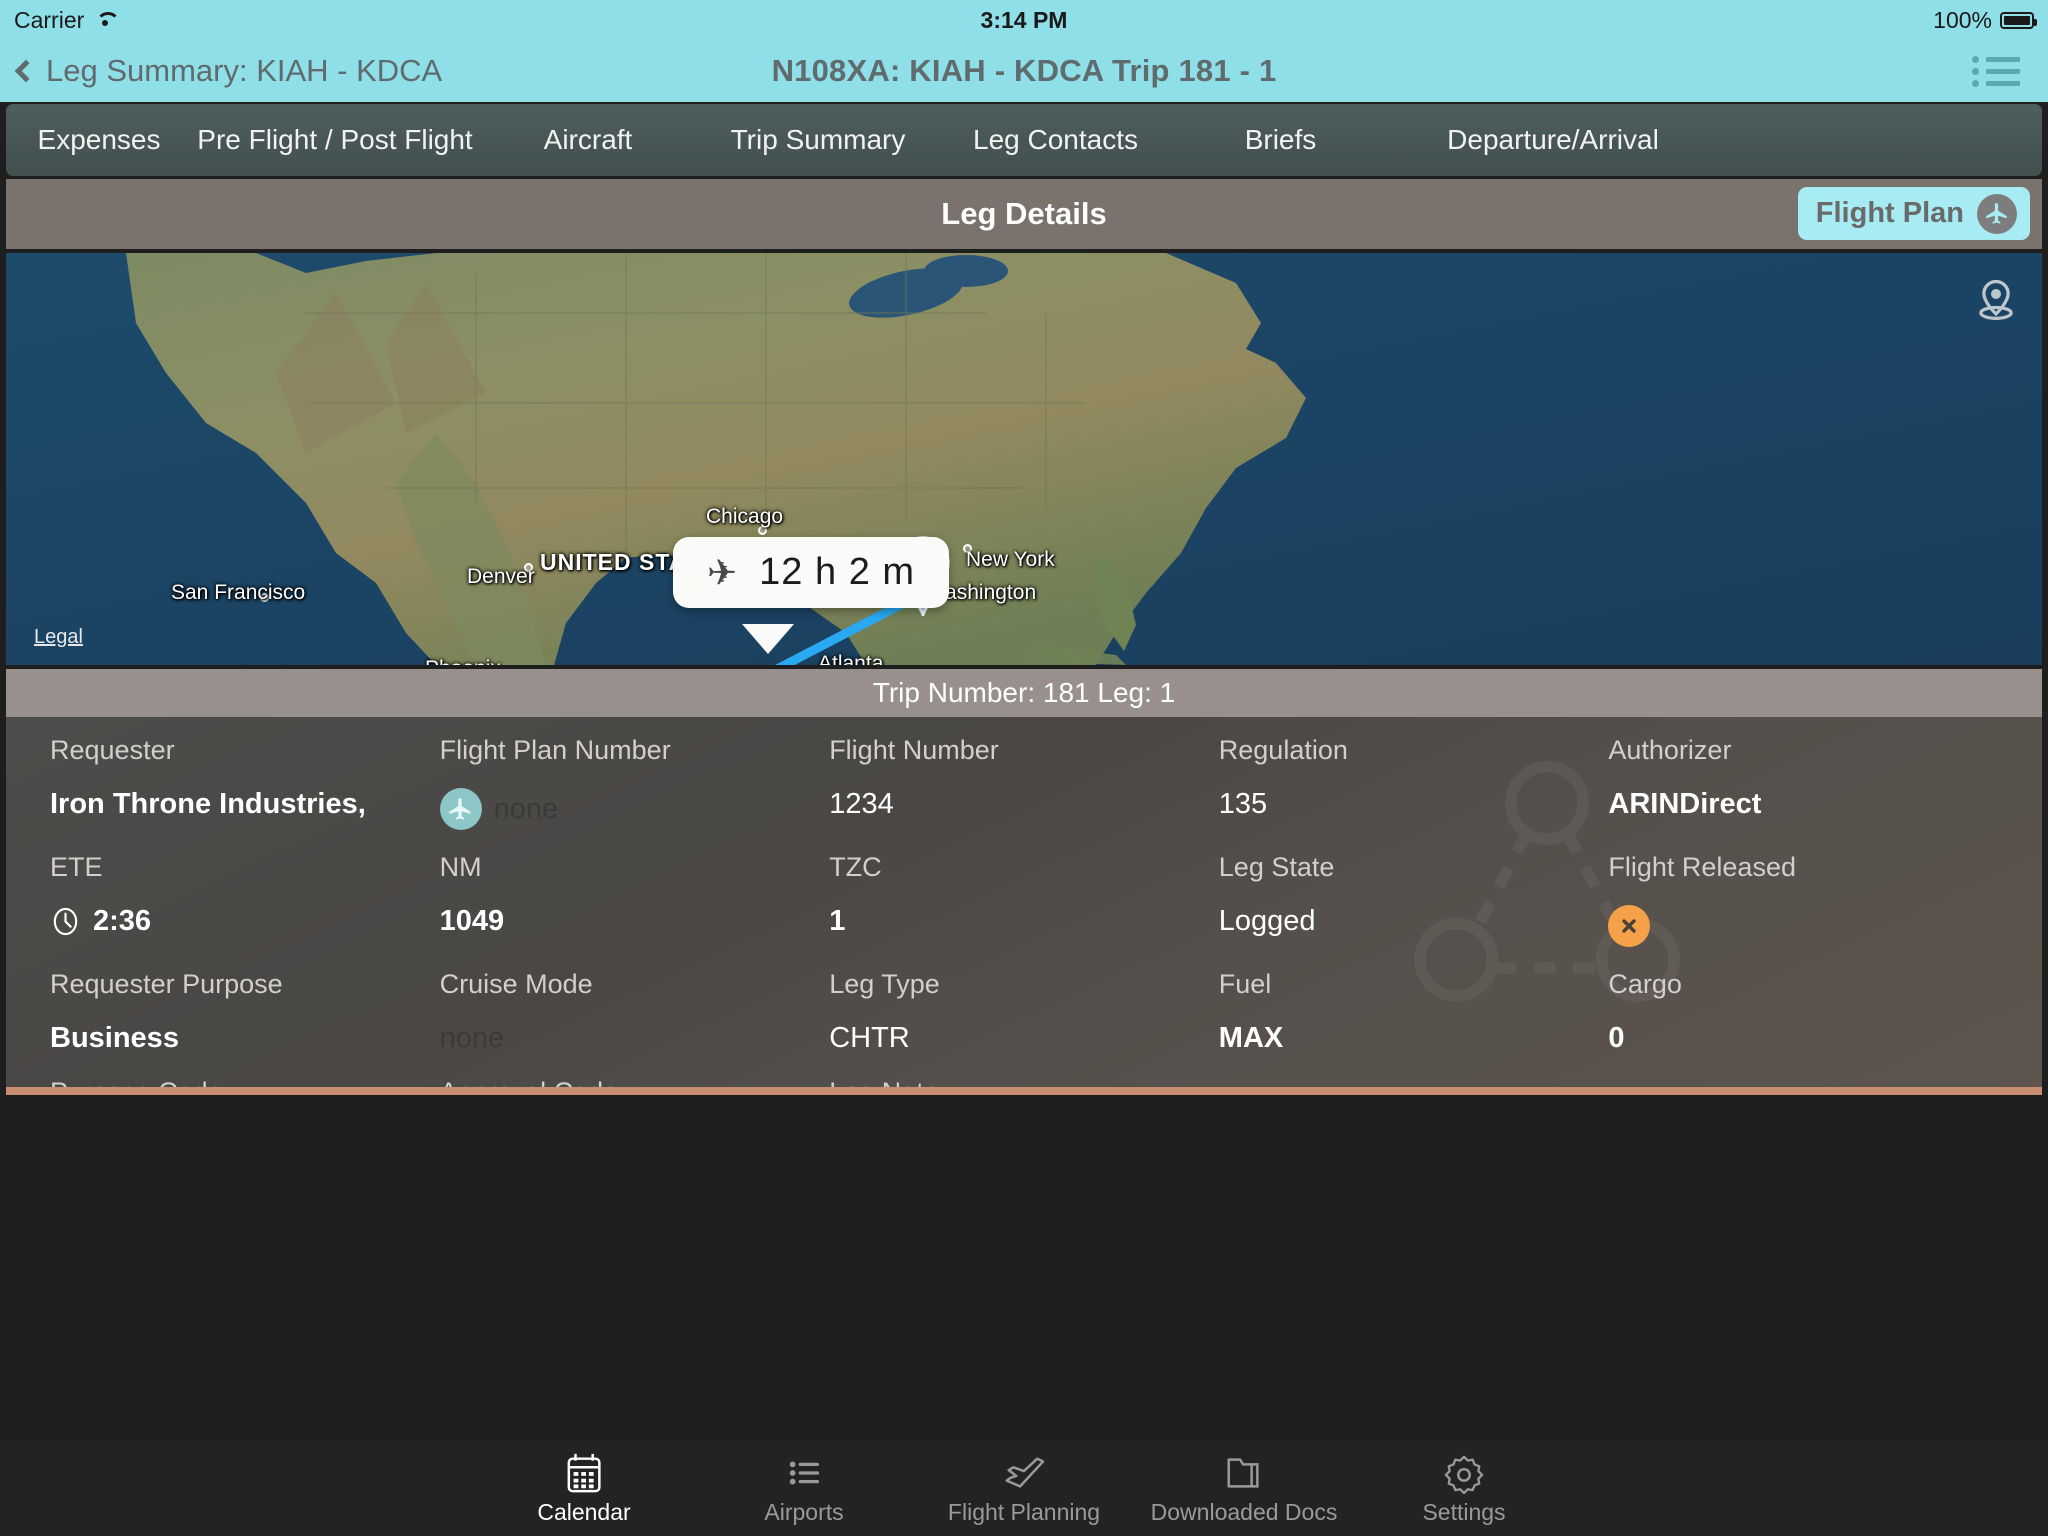  Describe the element at coordinates (238, 592) in the screenshot. I see `map-label-san-francisco: San Francisco` at that location.